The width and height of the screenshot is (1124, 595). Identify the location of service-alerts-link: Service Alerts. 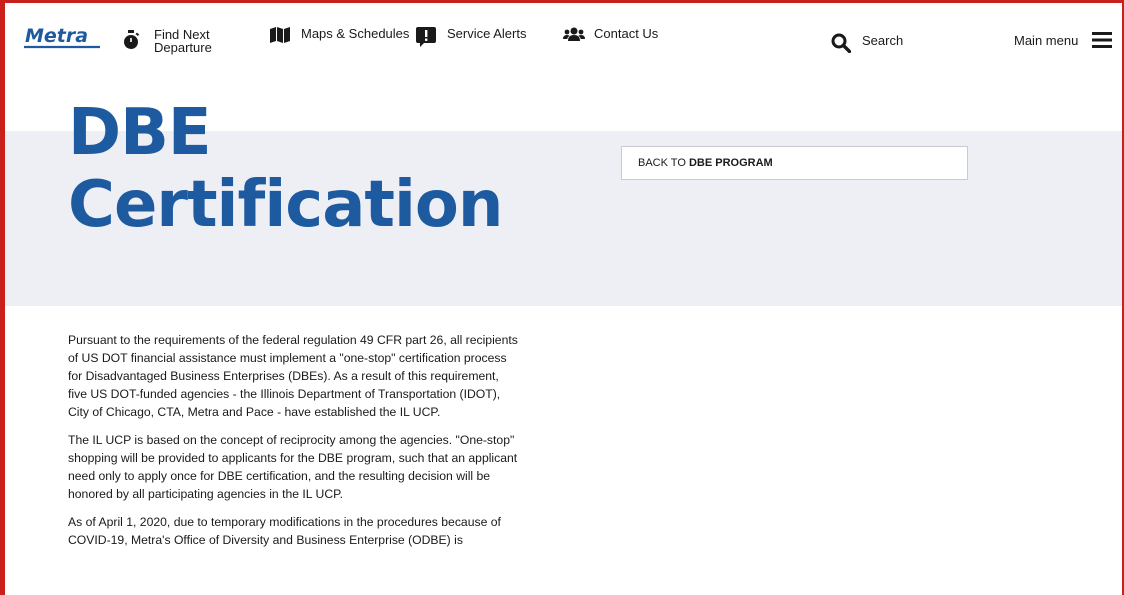
(471, 37).